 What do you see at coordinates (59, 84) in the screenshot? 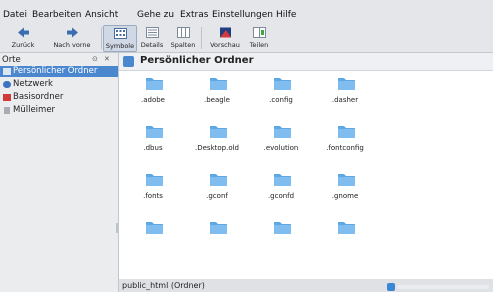
I see `sidebar-item-network: Netzwerk` at bounding box center [59, 84].